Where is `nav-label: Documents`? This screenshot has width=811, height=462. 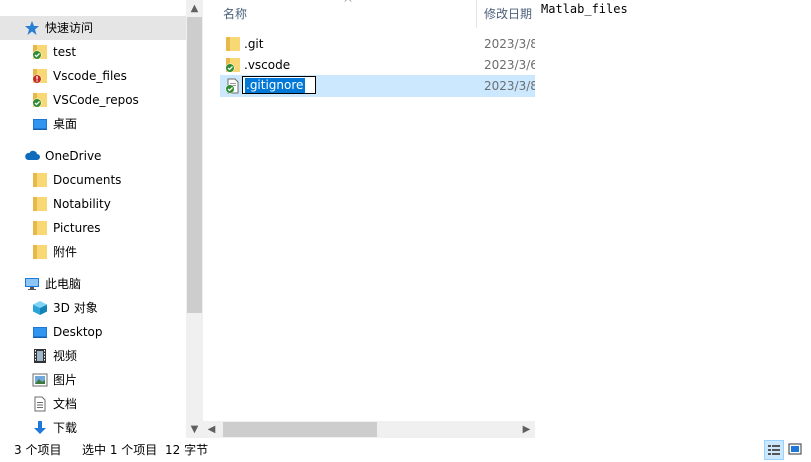 nav-label: Documents is located at coordinates (87, 180).